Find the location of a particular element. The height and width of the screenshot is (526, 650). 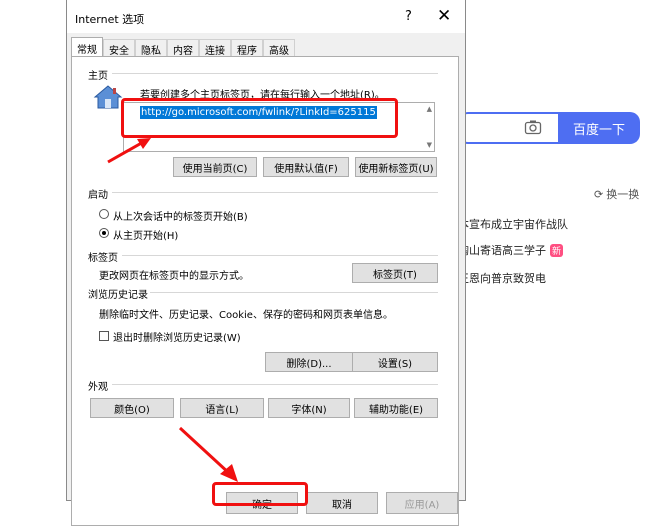

use-current-button: 使用当前页(C) is located at coordinates (215, 167).